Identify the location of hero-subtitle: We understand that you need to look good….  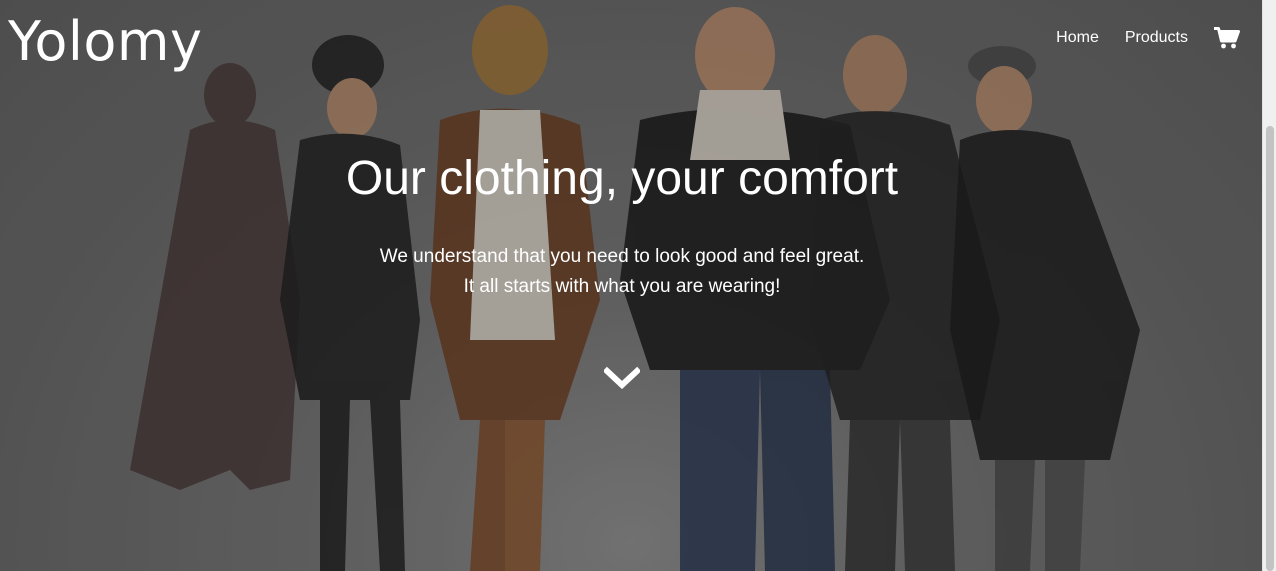
(622, 272).